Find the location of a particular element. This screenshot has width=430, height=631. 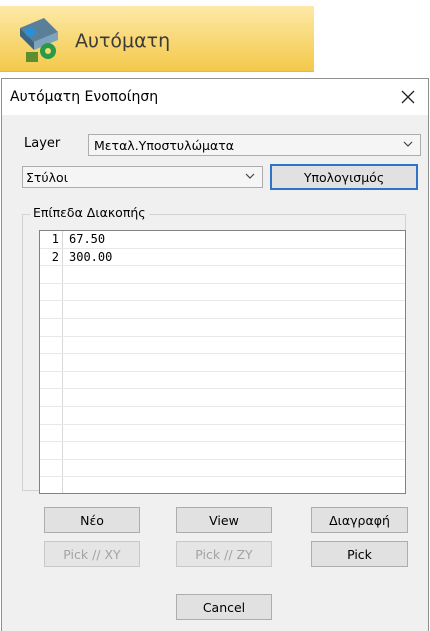

close-icon is located at coordinates (408, 97).